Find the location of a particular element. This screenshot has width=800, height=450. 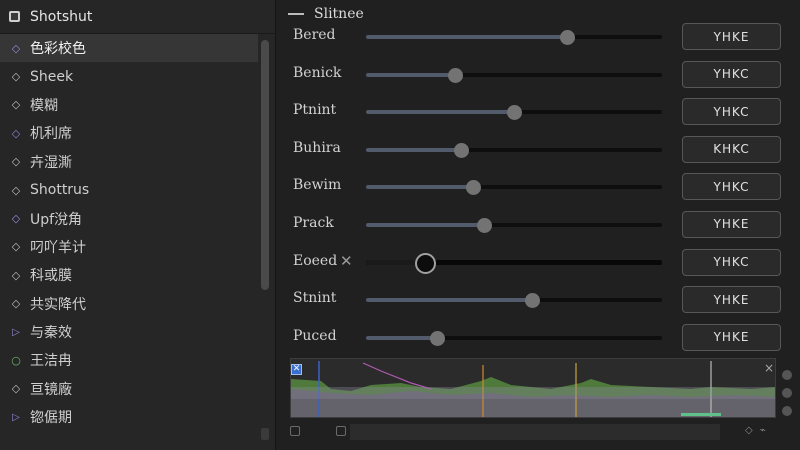

param-row: Ptnint YHKC is located at coordinates (539, 112).